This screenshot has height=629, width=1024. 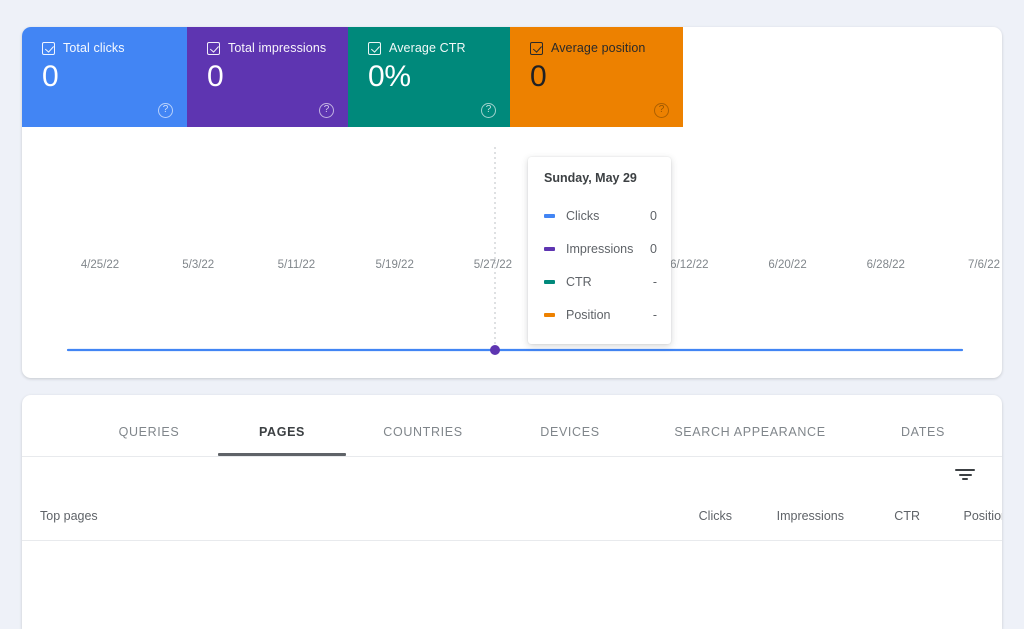 I want to click on metric-card-header: Total impressions, so click(x=277, y=48).